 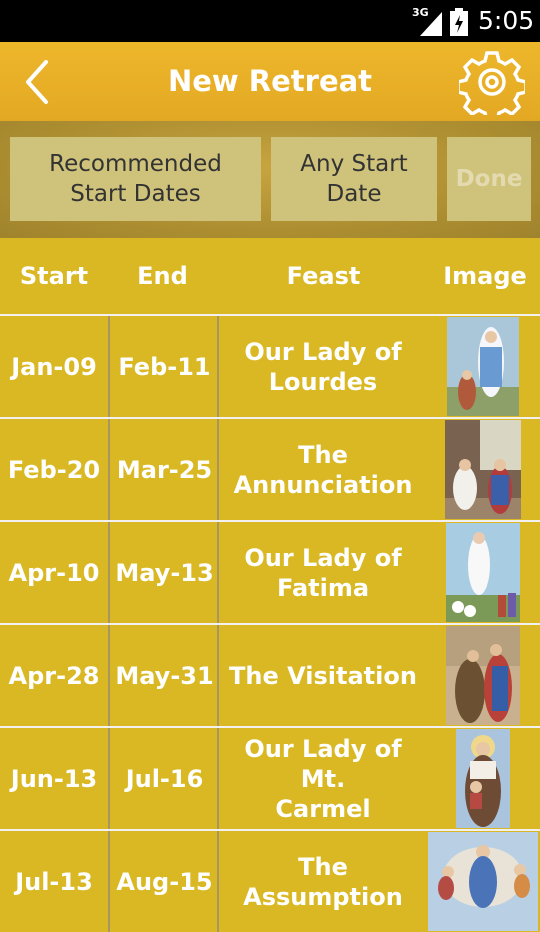 I want to click on recommended-label-line1: Recommended, so click(x=135, y=164).